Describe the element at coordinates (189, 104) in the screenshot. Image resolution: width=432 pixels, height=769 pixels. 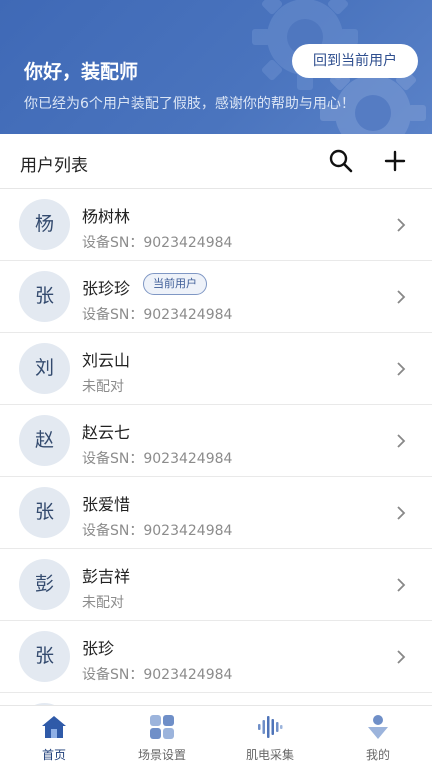
I see `greeting-subtitle: 你已经为6个用户装配了假肢，感谢你的帮助与用心！` at that location.